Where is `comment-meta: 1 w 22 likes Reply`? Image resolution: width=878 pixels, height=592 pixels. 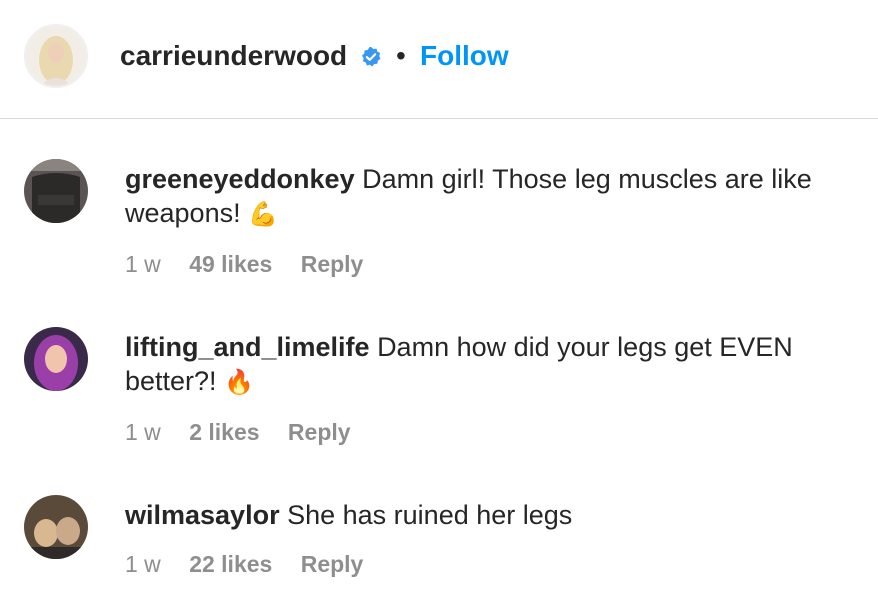 comment-meta: 1 w 22 likes Reply is located at coordinates (255, 564).